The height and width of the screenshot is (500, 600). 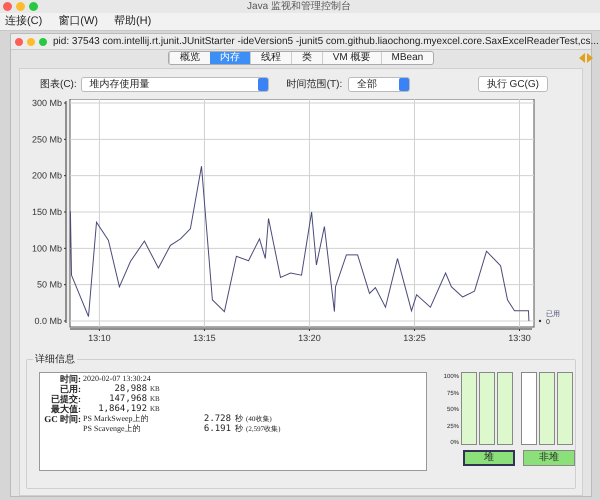 I want to click on axis-label: 150 Mb, so click(x=47, y=212).